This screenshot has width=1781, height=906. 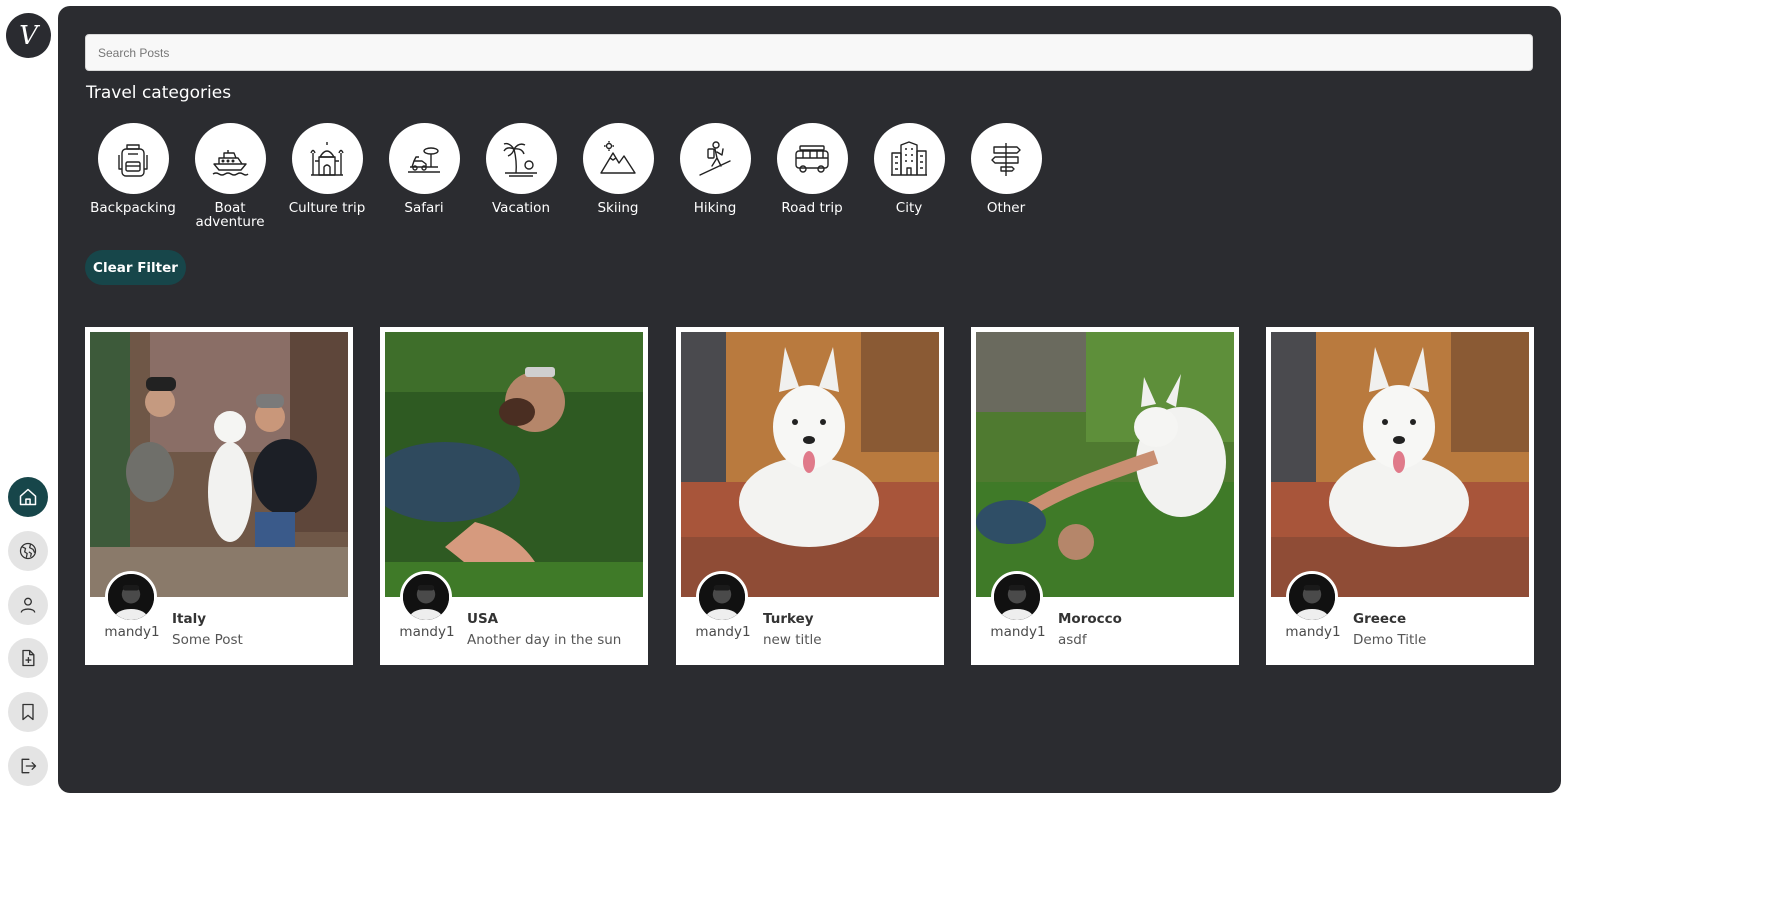 I want to click on post-title: Greece, so click(x=1380, y=619).